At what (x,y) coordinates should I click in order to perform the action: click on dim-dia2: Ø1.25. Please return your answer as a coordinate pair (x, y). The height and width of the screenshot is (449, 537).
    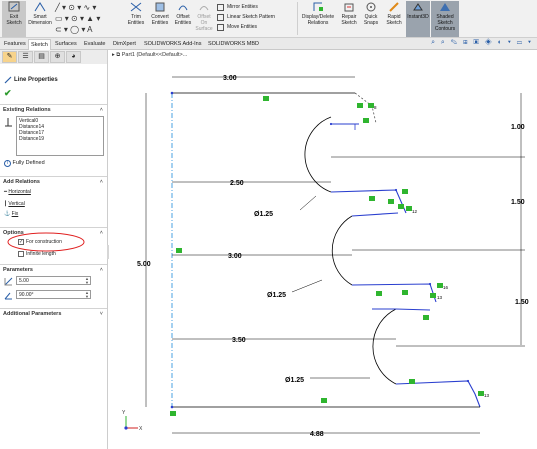
    Looking at the image, I should click on (276, 295).